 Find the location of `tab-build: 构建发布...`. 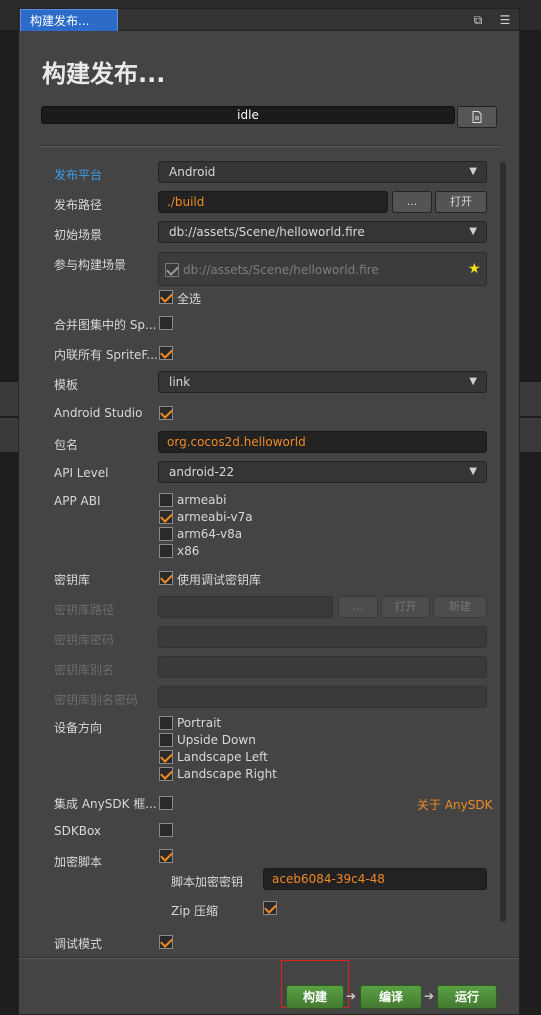

tab-build: 构建发布... is located at coordinates (69, 20).